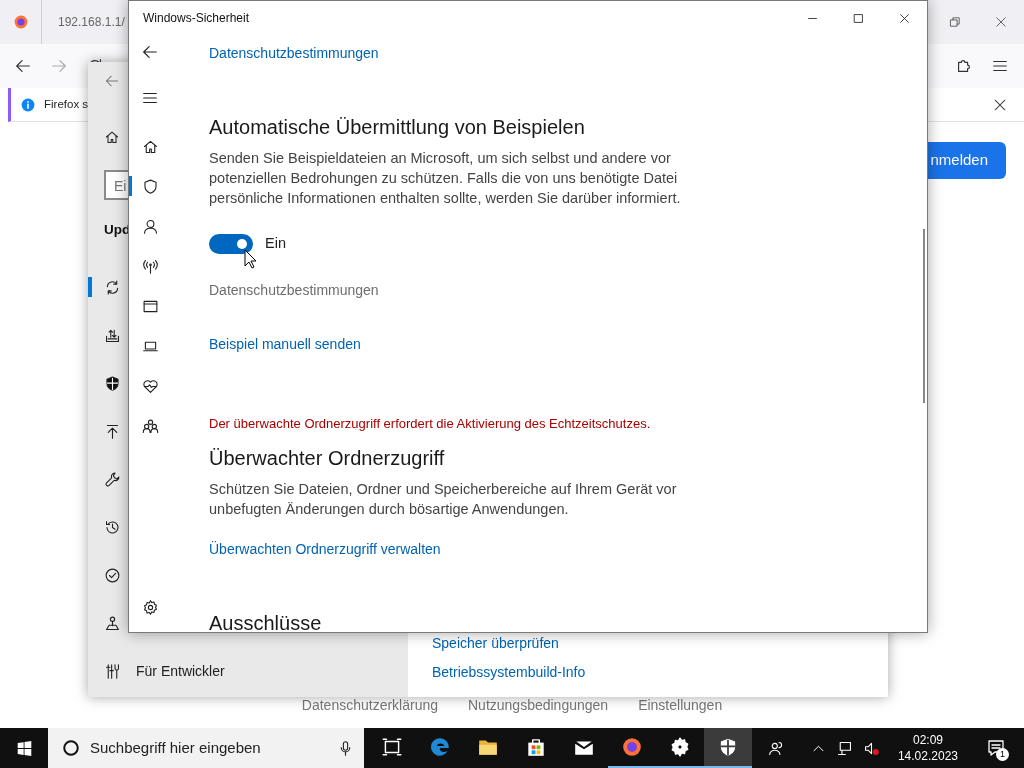 This screenshot has height=768, width=1024. I want to click on description-text: Senden Sie Beispieldateien an Microsoft, um sich selbst und andere vor potenziellen Bedrohungen zu schützen. Falls die von uns benötigte Datei persönliche Informationen enthalten sollte, werden Sie darüber informiert., so click(445, 178).